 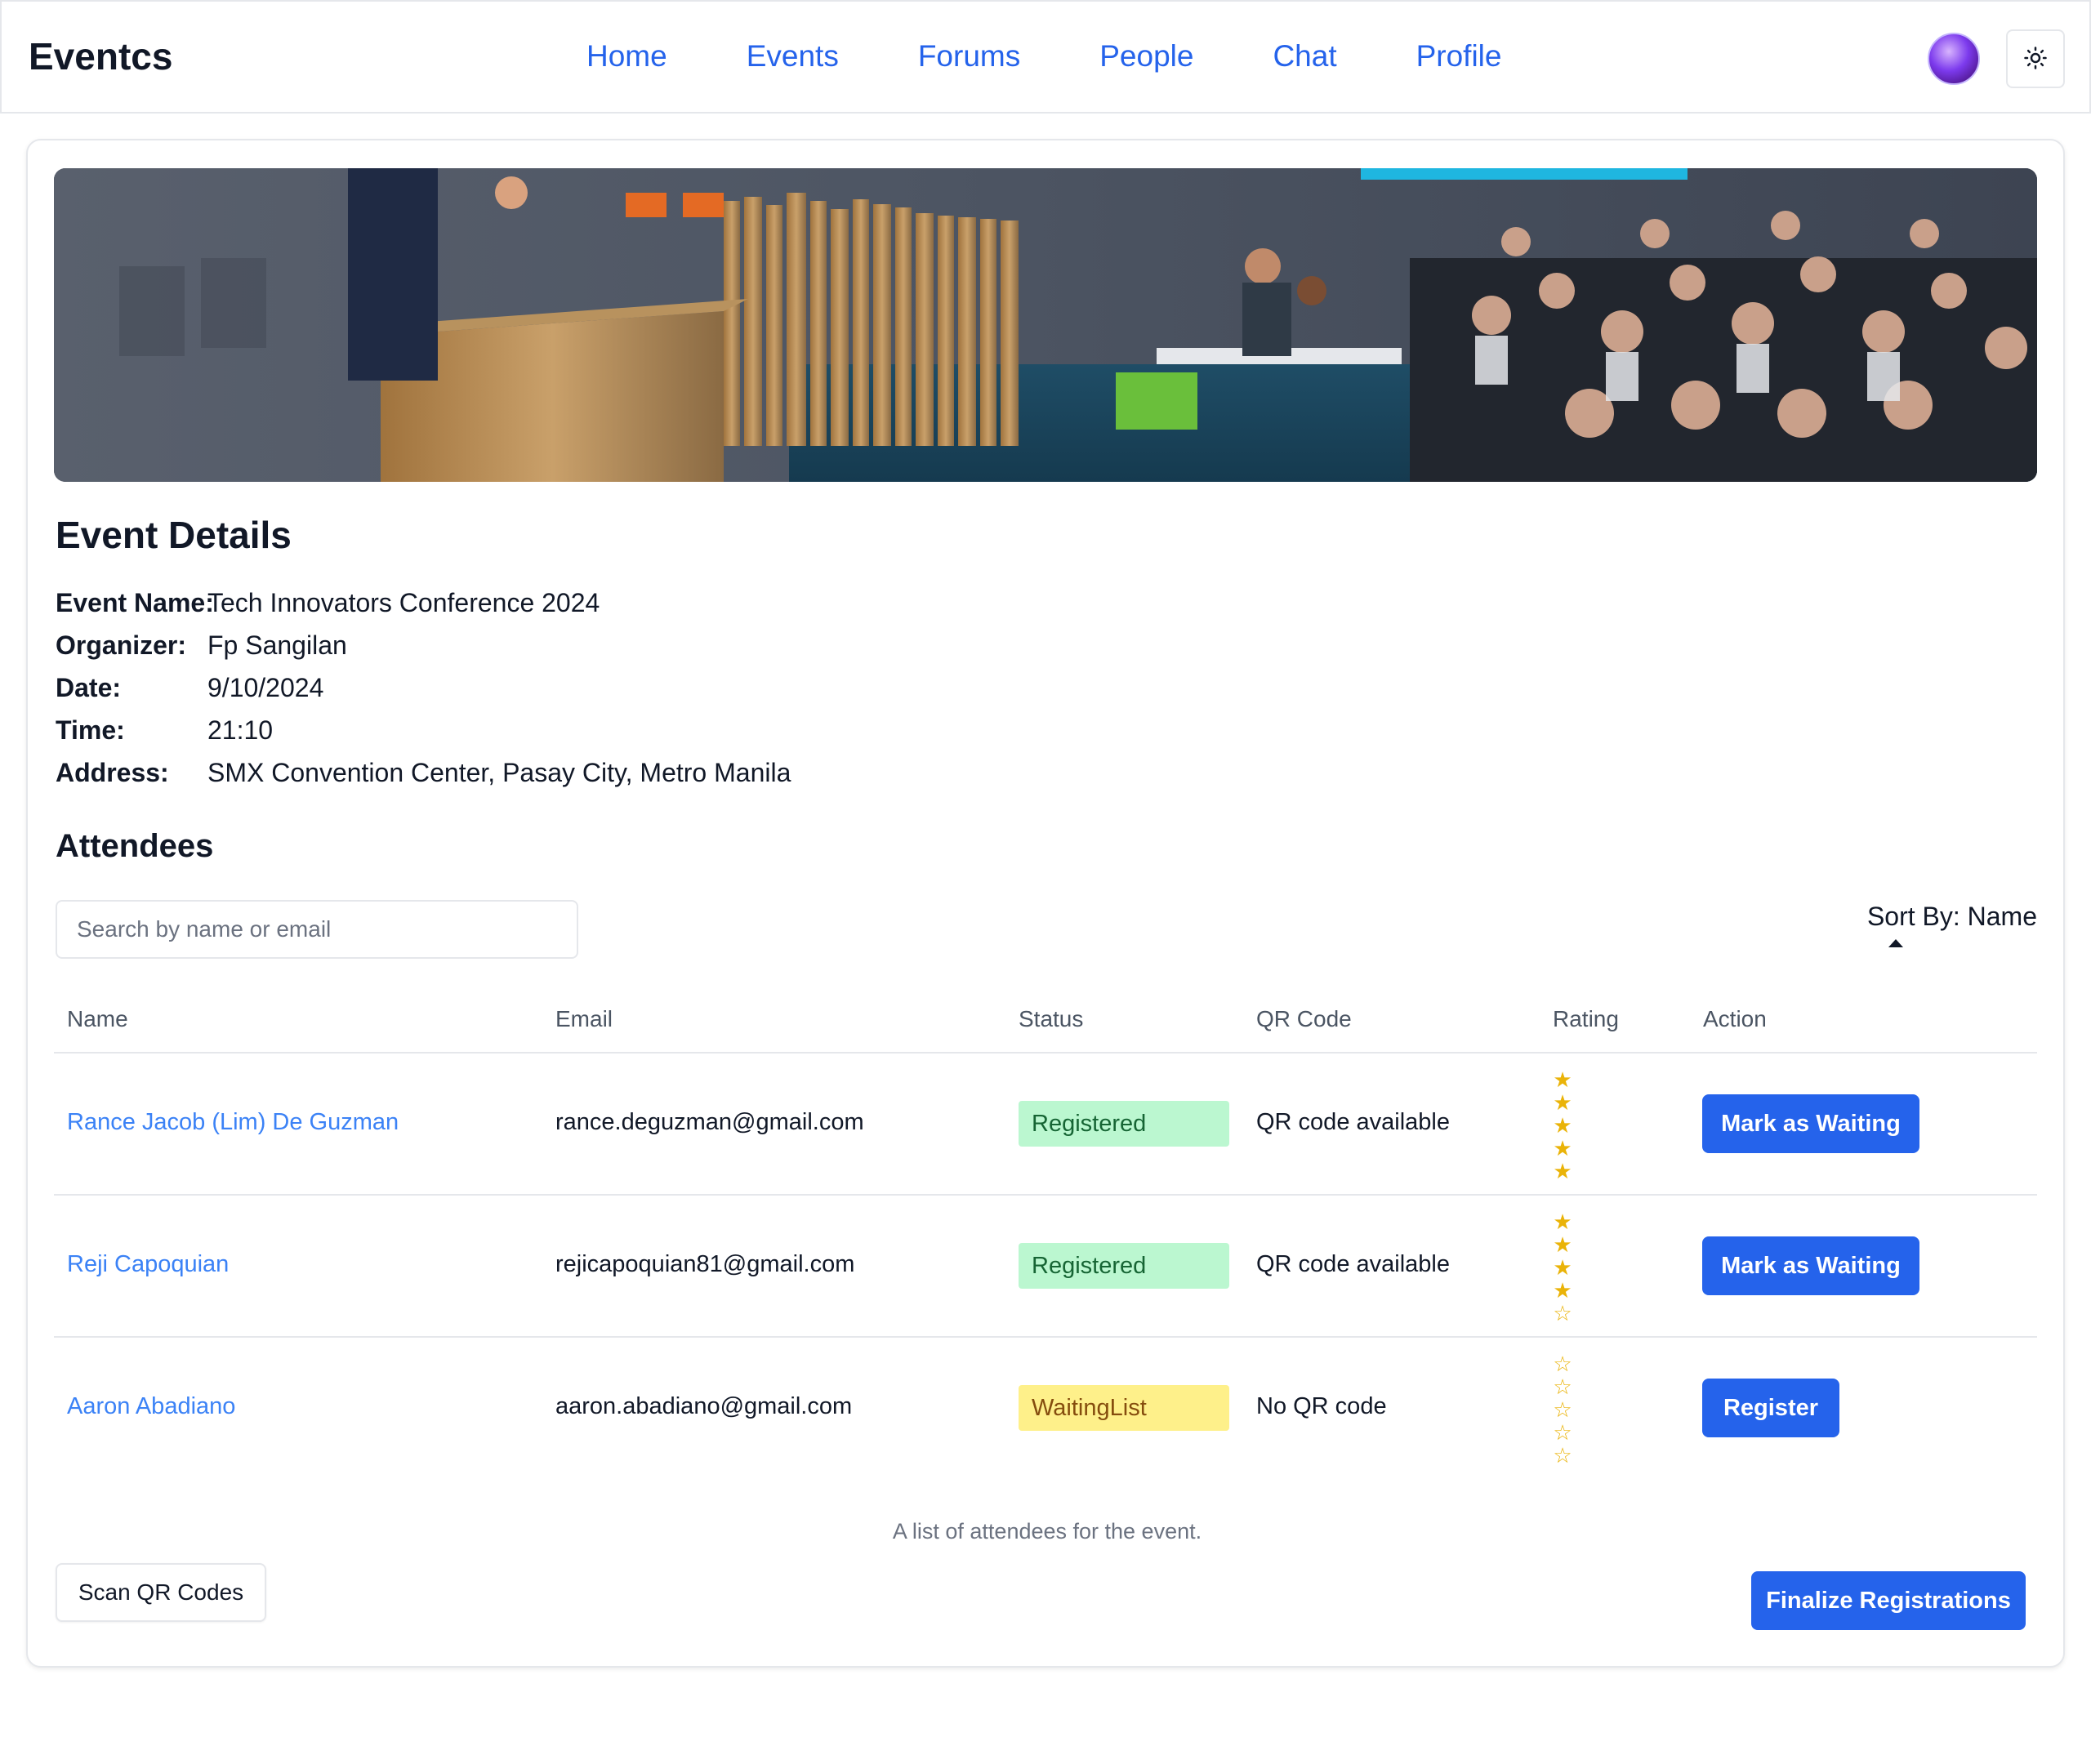 What do you see at coordinates (1896, 943) in the screenshot?
I see `sort-asc-icon` at bounding box center [1896, 943].